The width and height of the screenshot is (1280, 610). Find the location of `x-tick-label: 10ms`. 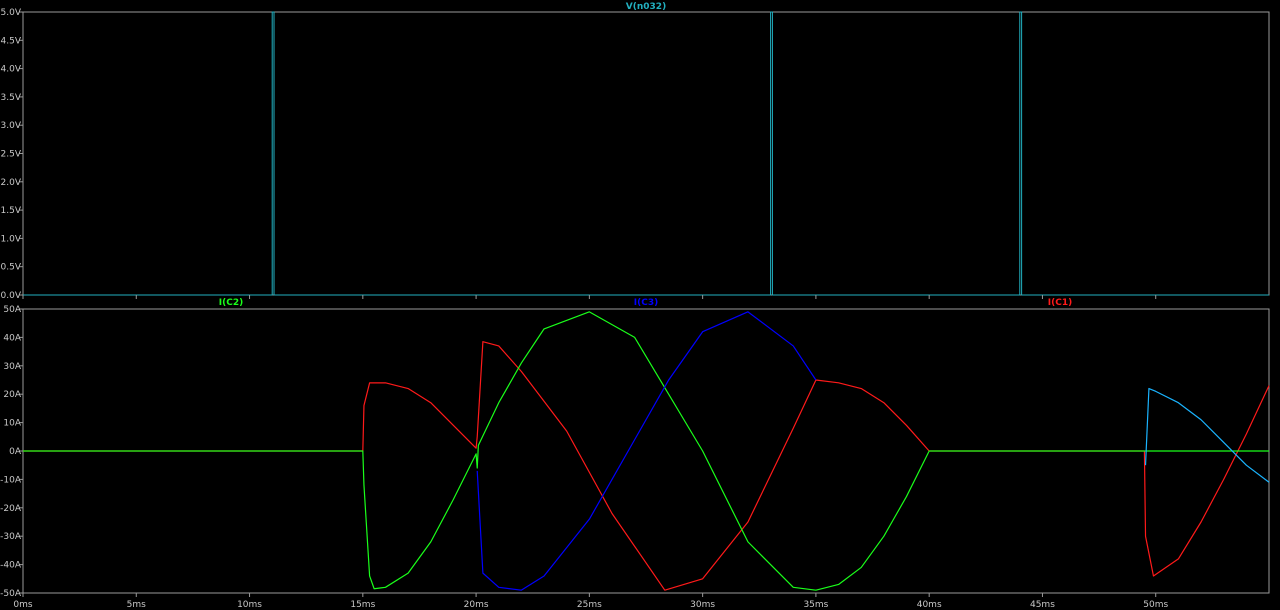

x-tick-label: 10ms is located at coordinates (249, 605).